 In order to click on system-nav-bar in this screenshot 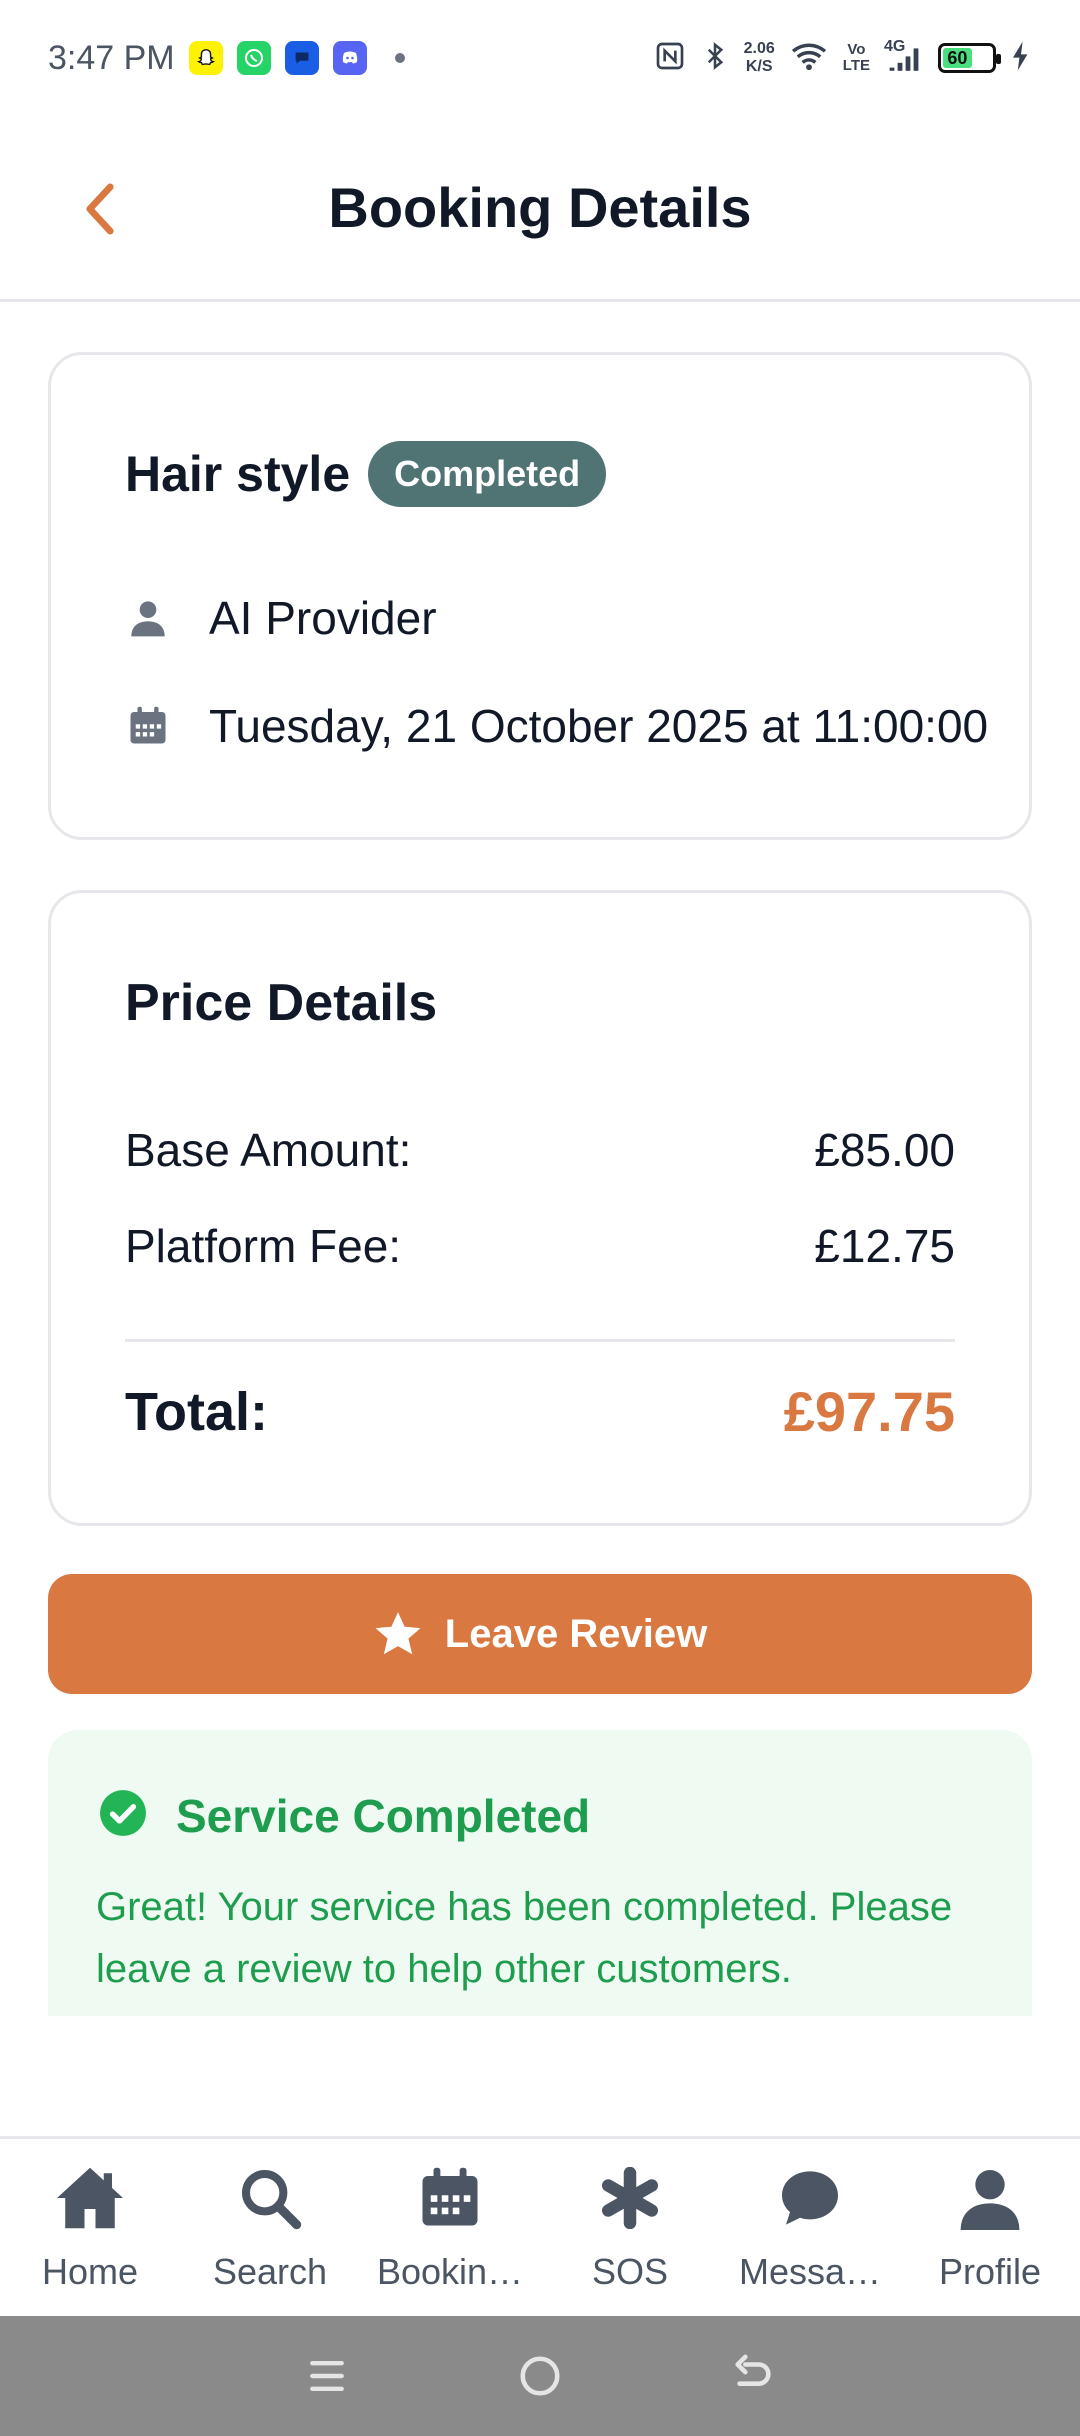, I will do `click(540, 2376)`.